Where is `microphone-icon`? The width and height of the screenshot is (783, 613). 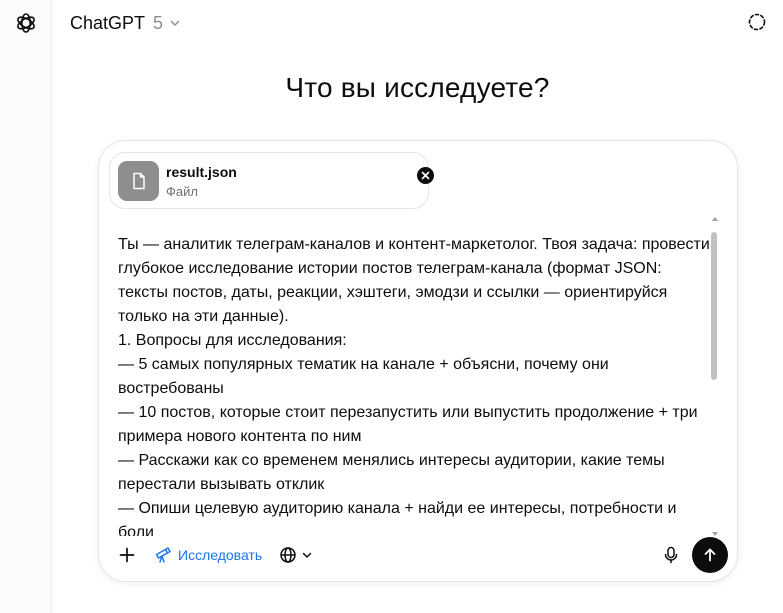 microphone-icon is located at coordinates (671, 555).